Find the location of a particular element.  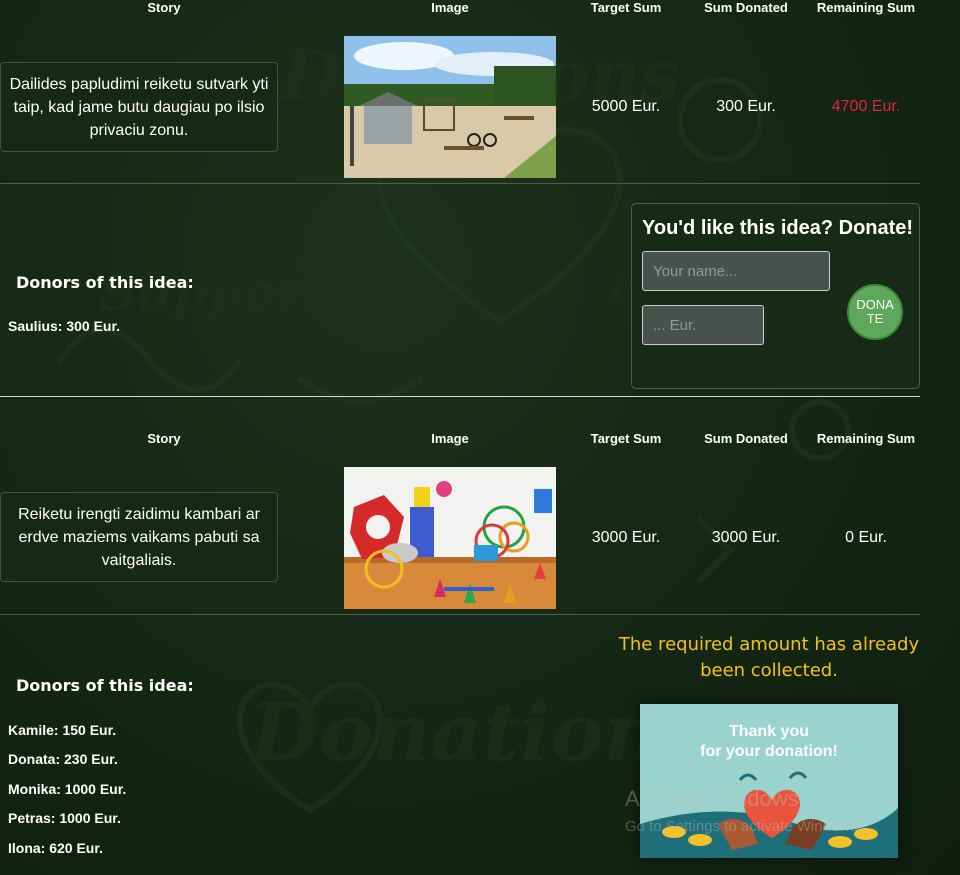

donor-entry: Saulius: 300 Eur. is located at coordinates (64, 326).